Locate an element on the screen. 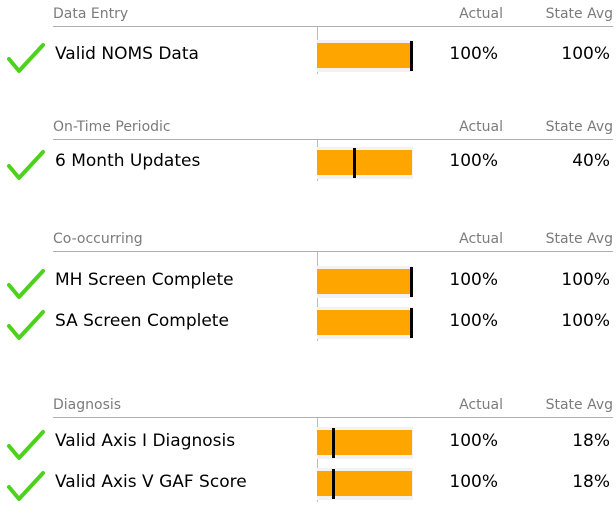 Image resolution: width=616 pixels, height=508 pixels. section-title: Co-occurring is located at coordinates (98, 239).